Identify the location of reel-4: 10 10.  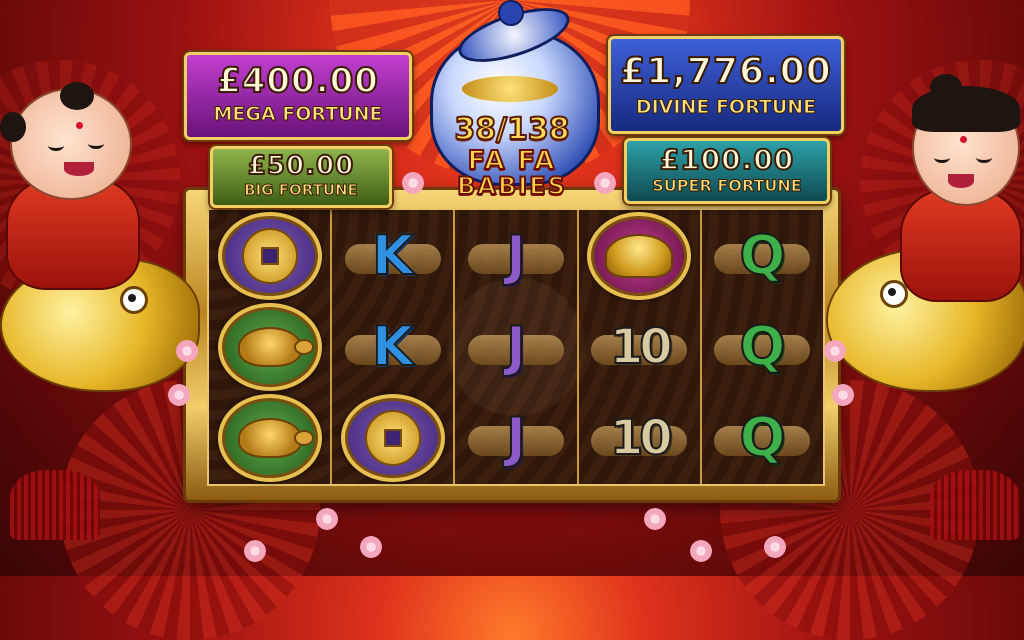
(640, 347).